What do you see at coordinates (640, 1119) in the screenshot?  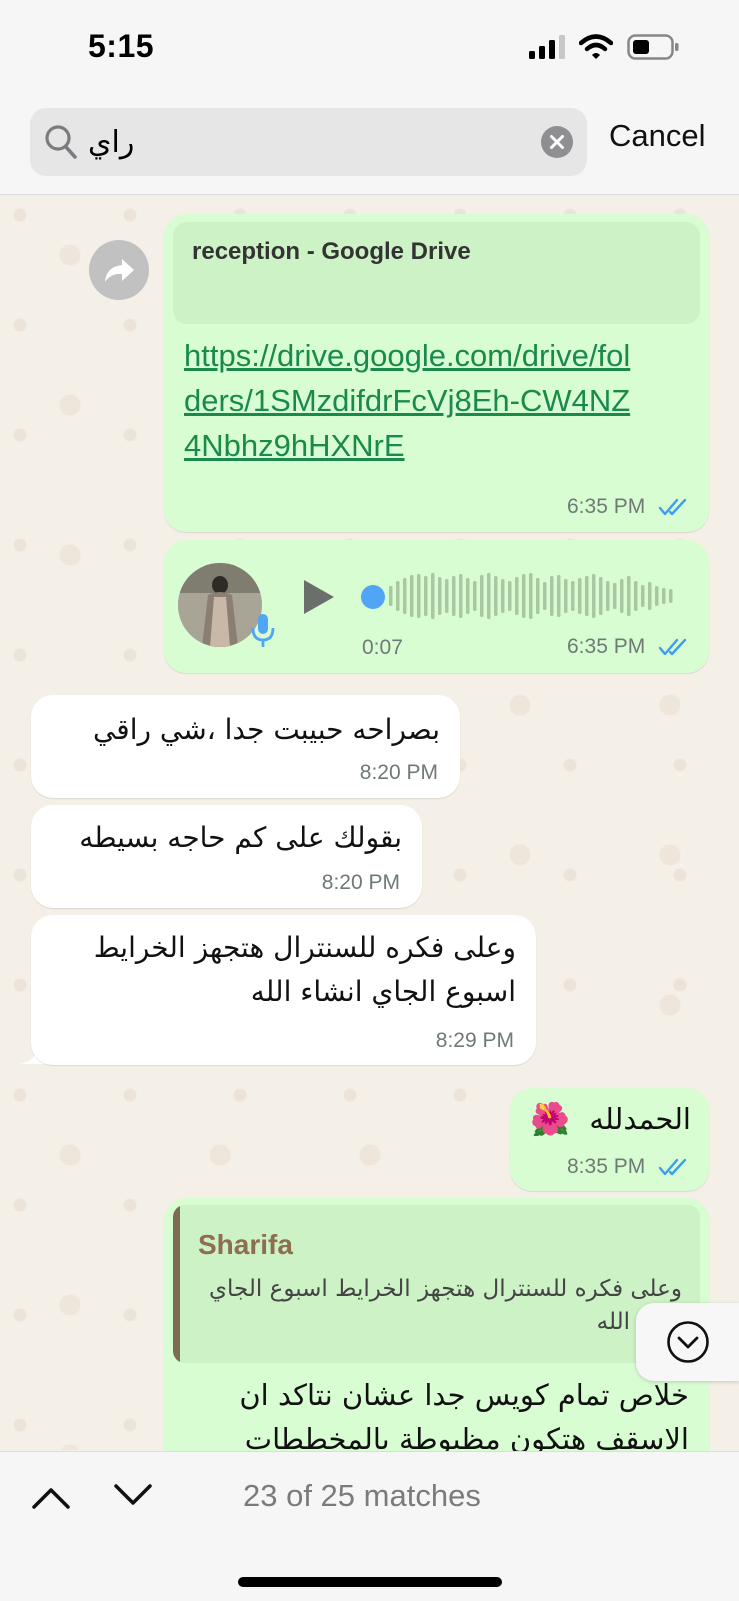 I see `message-text: الحمدلله` at bounding box center [640, 1119].